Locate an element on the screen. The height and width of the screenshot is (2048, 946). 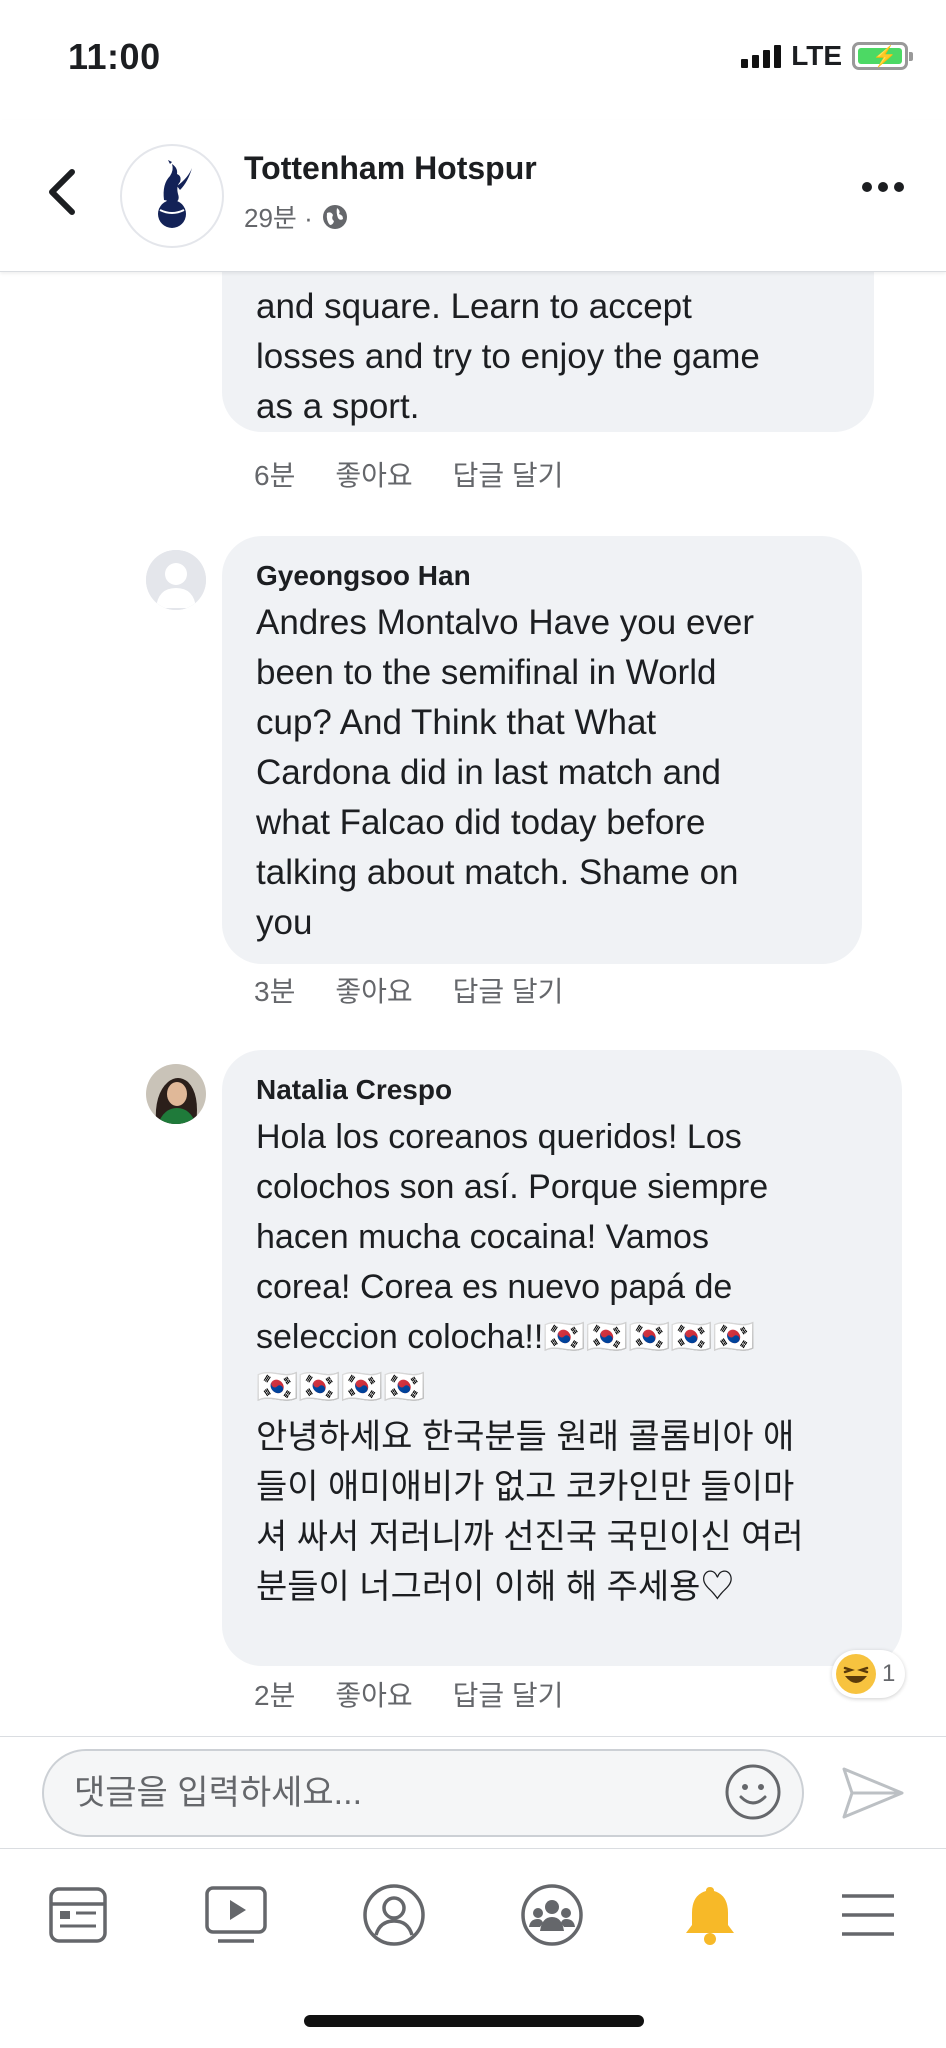
status-bar: 11:00 LTE ⚡ is located at coordinates (473, 60).